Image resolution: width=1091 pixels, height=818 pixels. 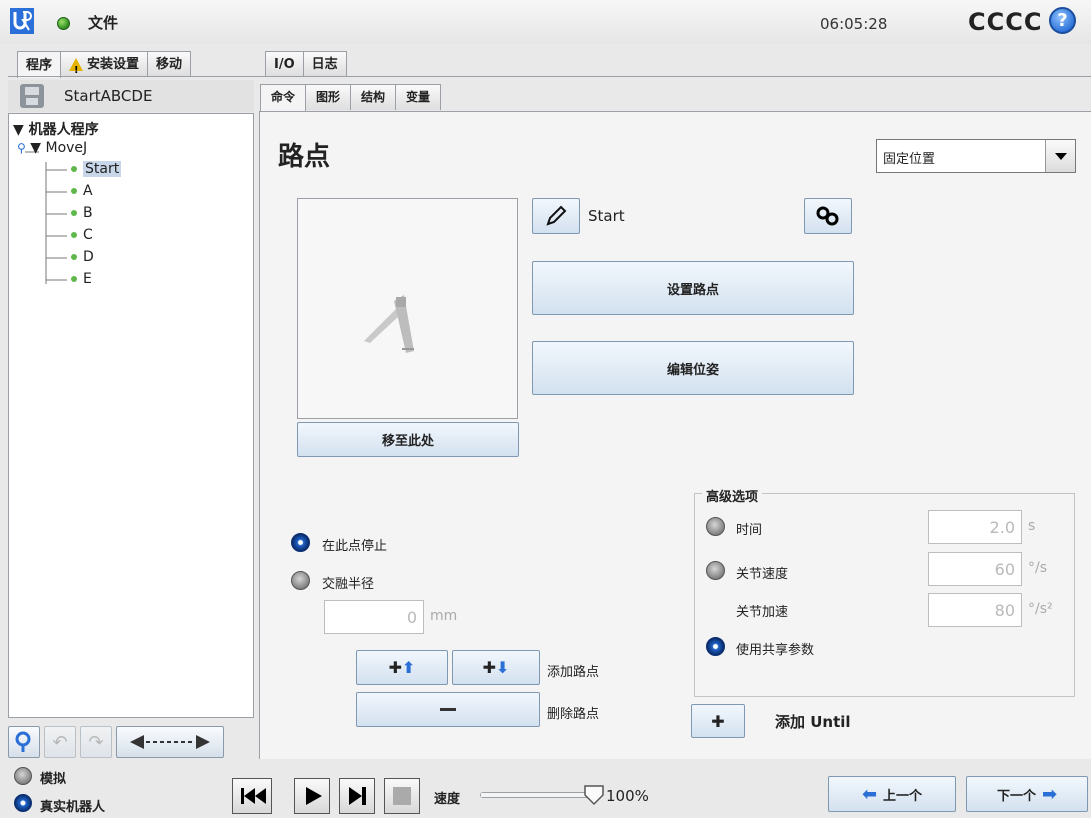 What do you see at coordinates (73, 807) in the screenshot?
I see `real-robot-label: 真实机器人` at bounding box center [73, 807].